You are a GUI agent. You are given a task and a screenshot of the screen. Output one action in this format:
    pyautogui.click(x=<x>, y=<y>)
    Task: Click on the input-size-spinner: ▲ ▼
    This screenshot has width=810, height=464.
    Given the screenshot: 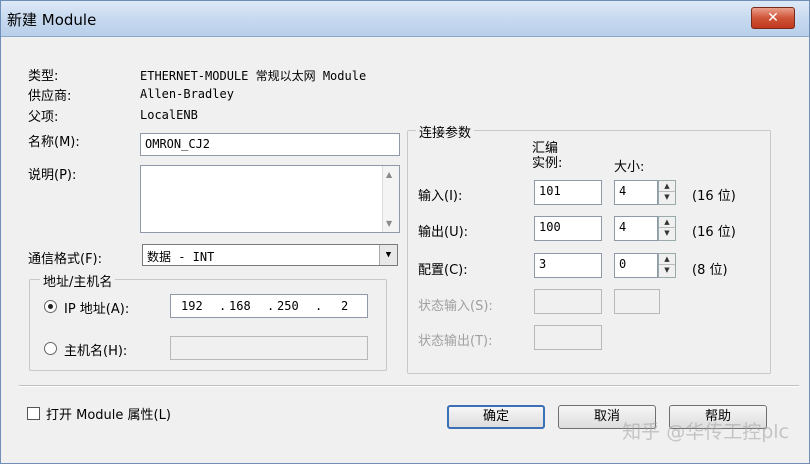 What is the action you would take?
    pyautogui.click(x=667, y=192)
    